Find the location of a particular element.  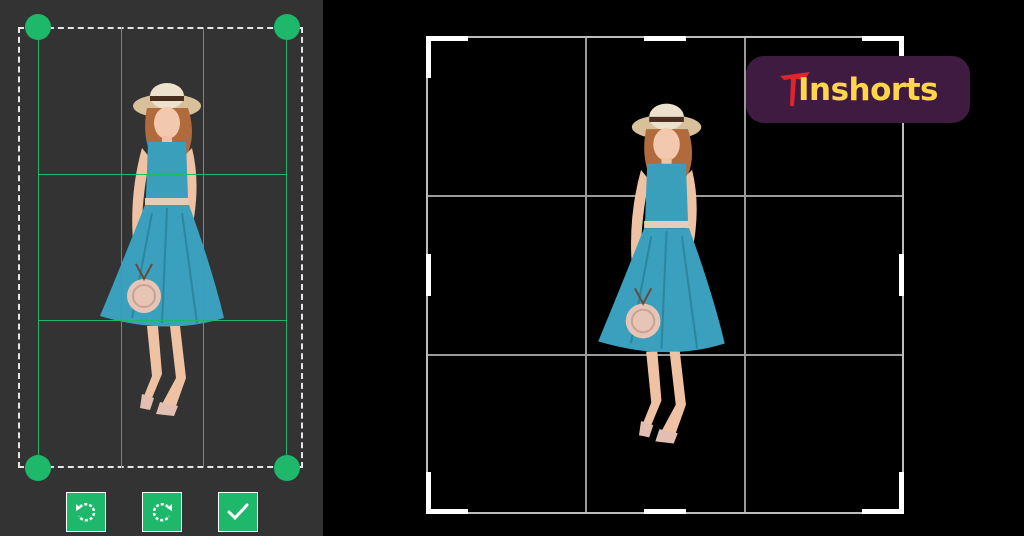

crop-handle-top-right is located at coordinates (287, 27).